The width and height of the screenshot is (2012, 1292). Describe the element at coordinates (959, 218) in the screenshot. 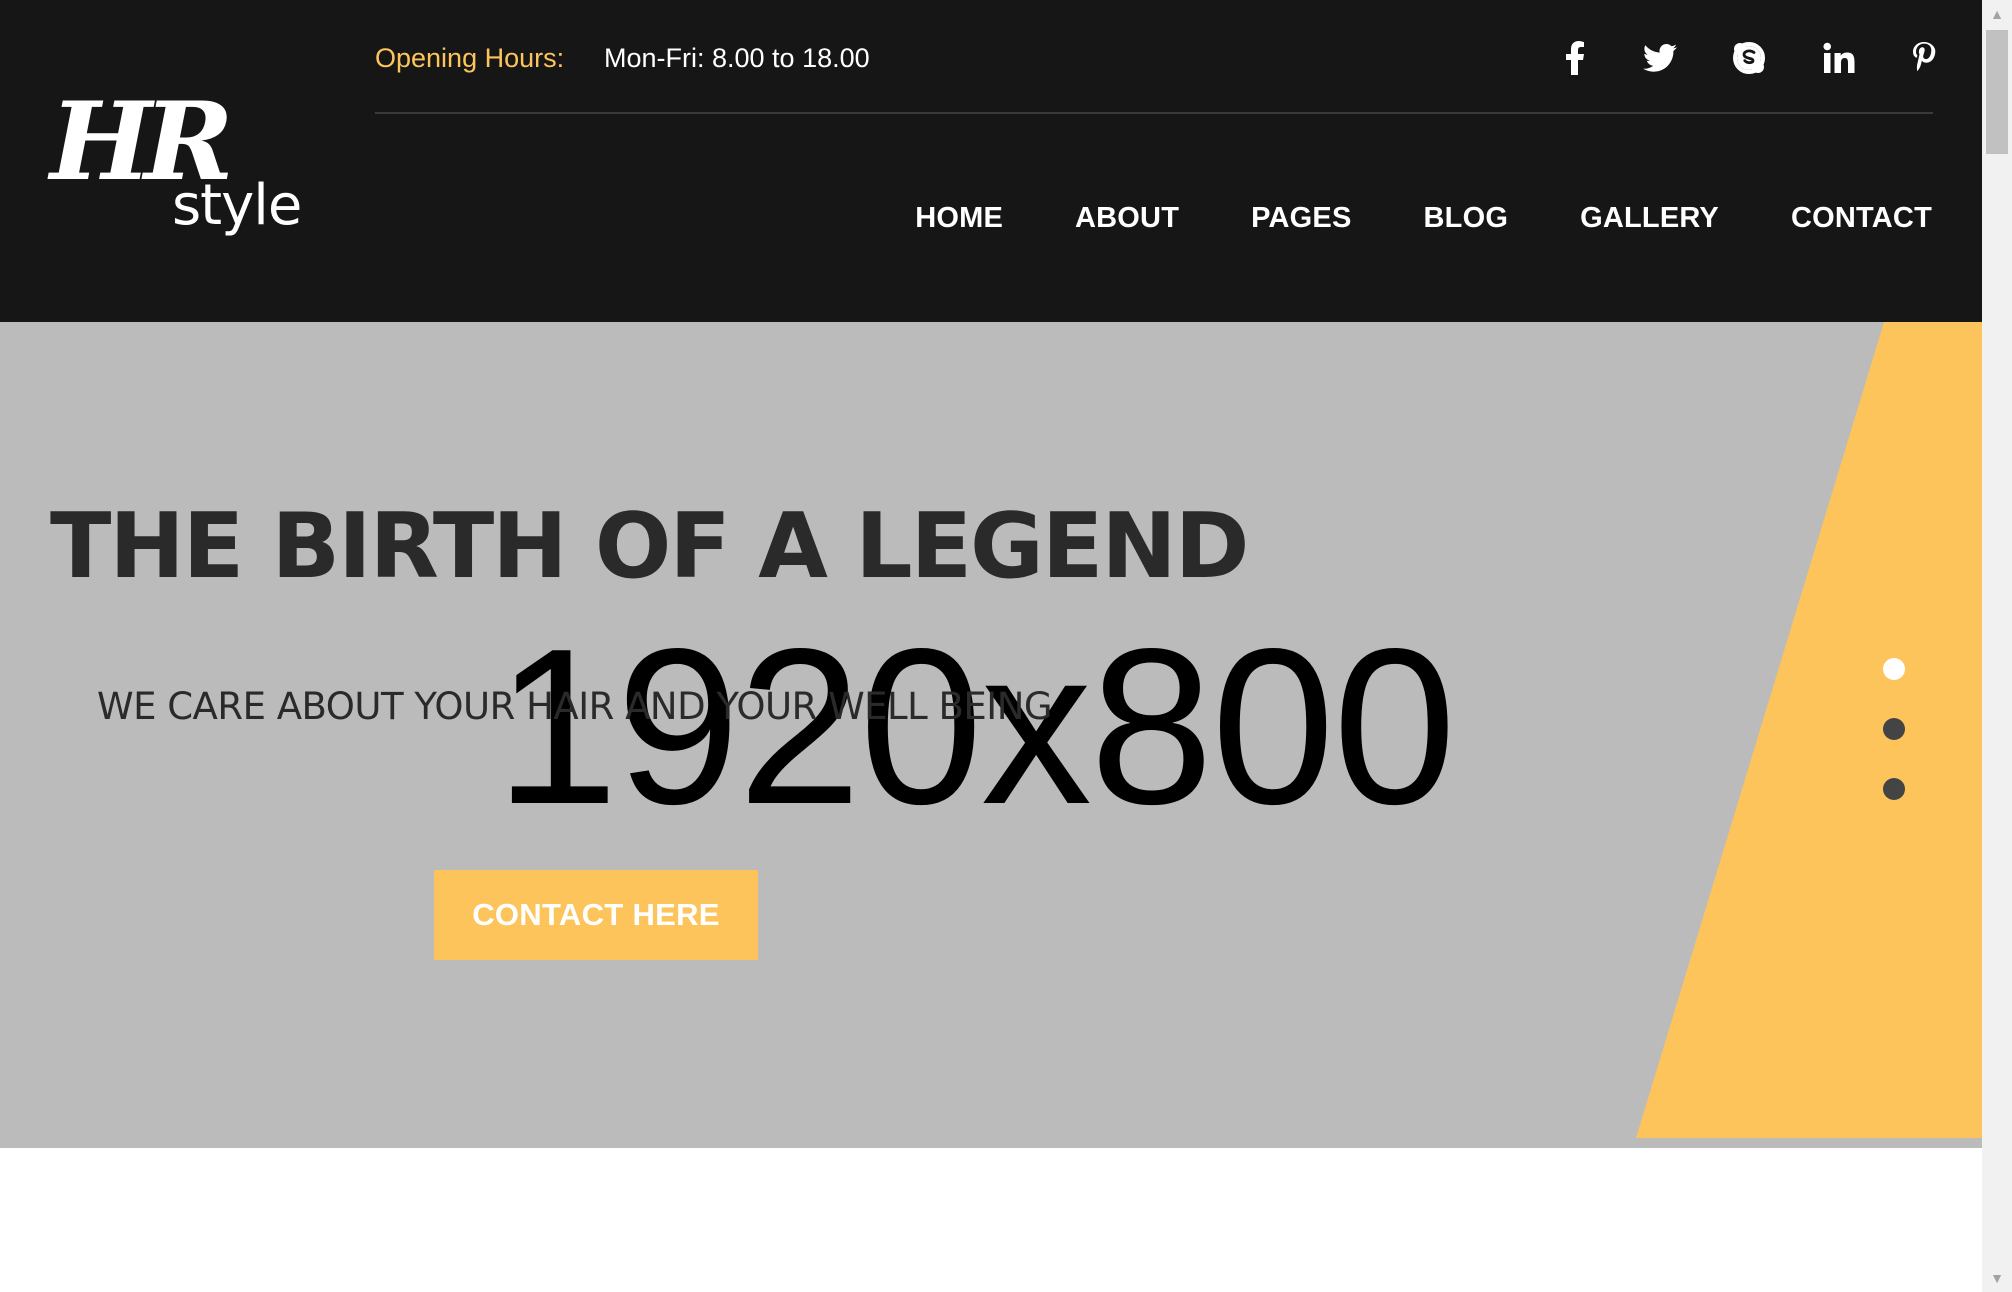

I see `nav-home: HOME` at that location.